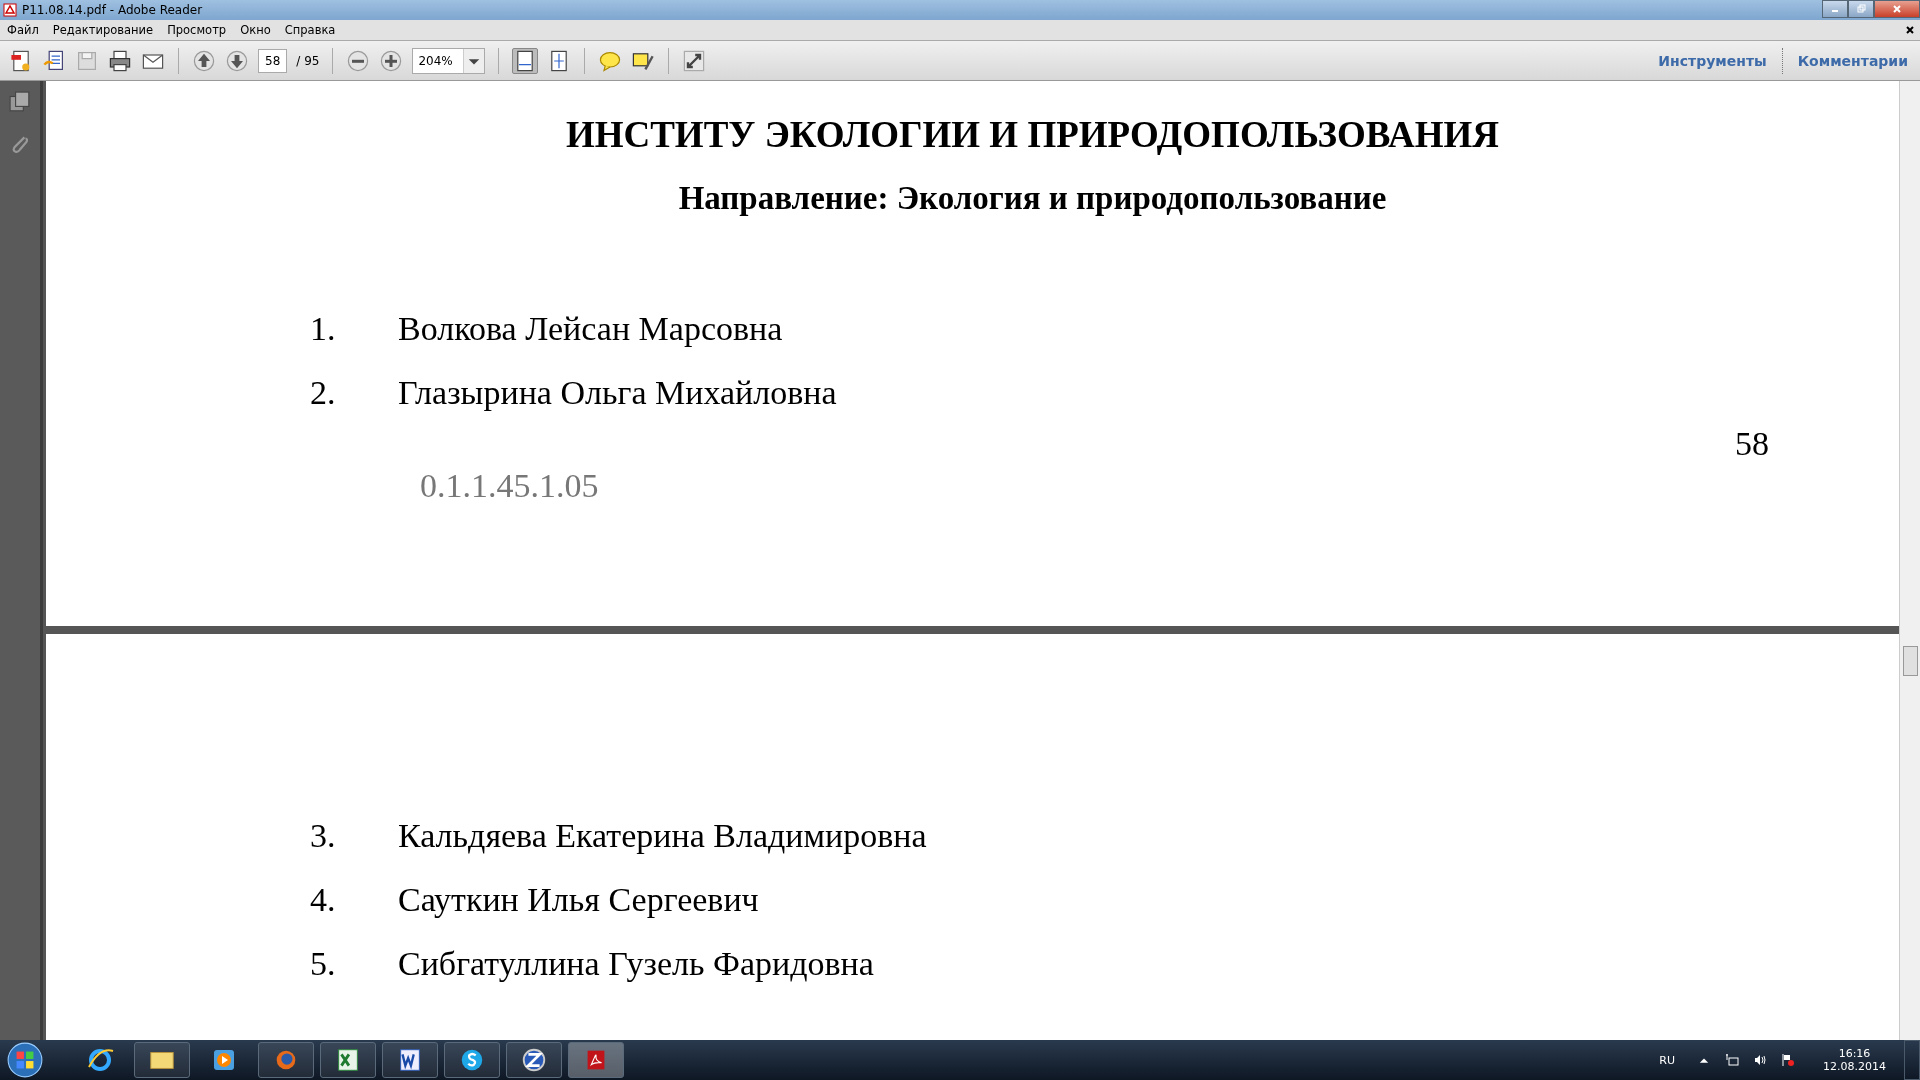 Image resolution: width=1920 pixels, height=1080 pixels. Describe the element at coordinates (323, 900) in the screenshot. I see `list-number: 4.` at that location.